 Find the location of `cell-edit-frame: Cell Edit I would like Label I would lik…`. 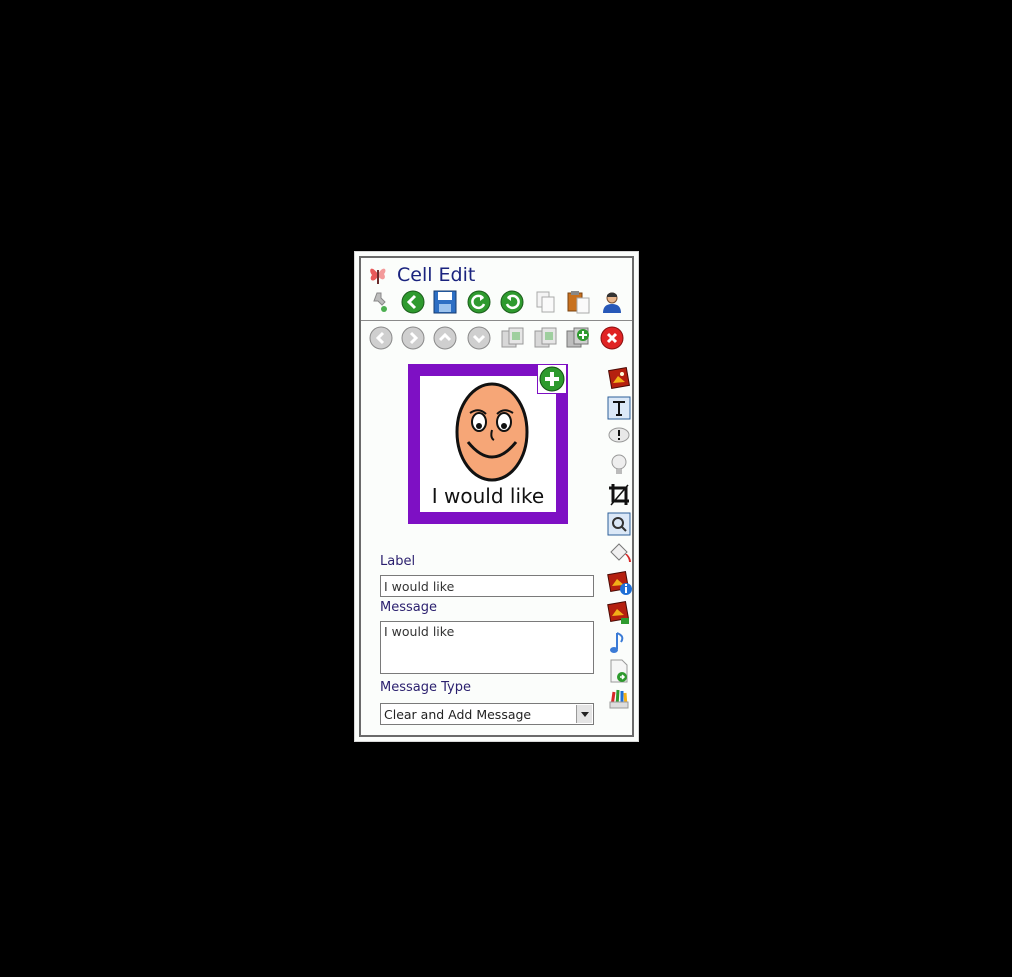

cell-edit-frame: Cell Edit I would like Label I would lik… is located at coordinates (496, 496).